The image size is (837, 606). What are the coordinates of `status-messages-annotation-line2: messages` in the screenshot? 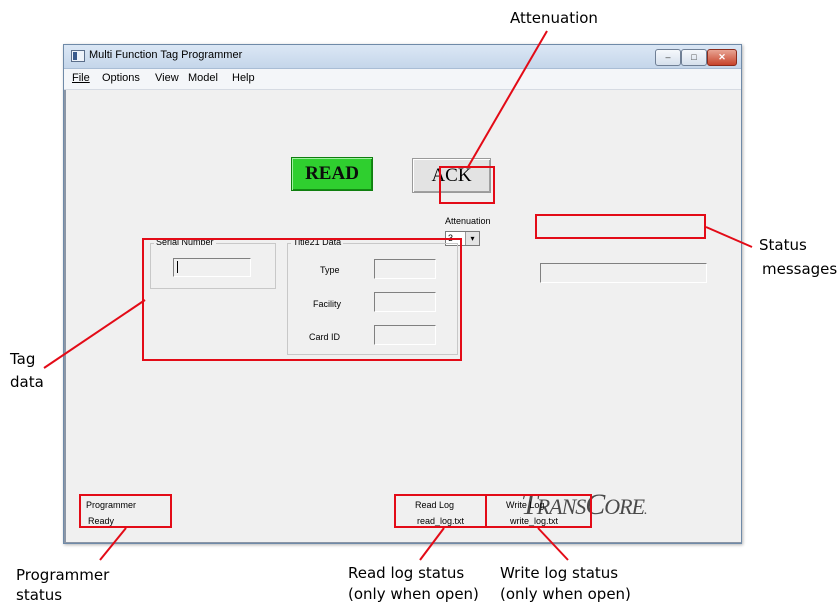 It's located at (799, 269).